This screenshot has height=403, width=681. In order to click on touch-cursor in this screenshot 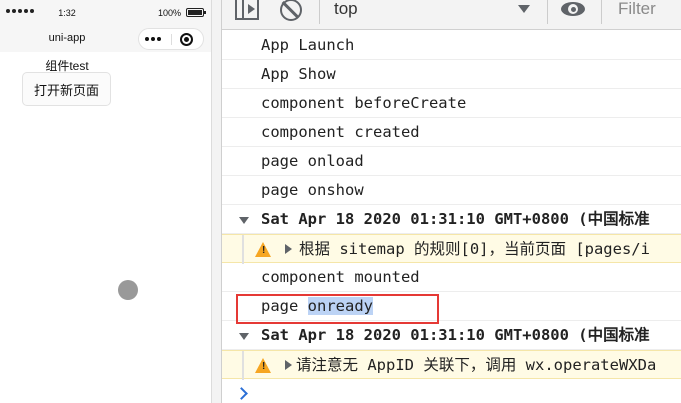, I will do `click(128, 290)`.